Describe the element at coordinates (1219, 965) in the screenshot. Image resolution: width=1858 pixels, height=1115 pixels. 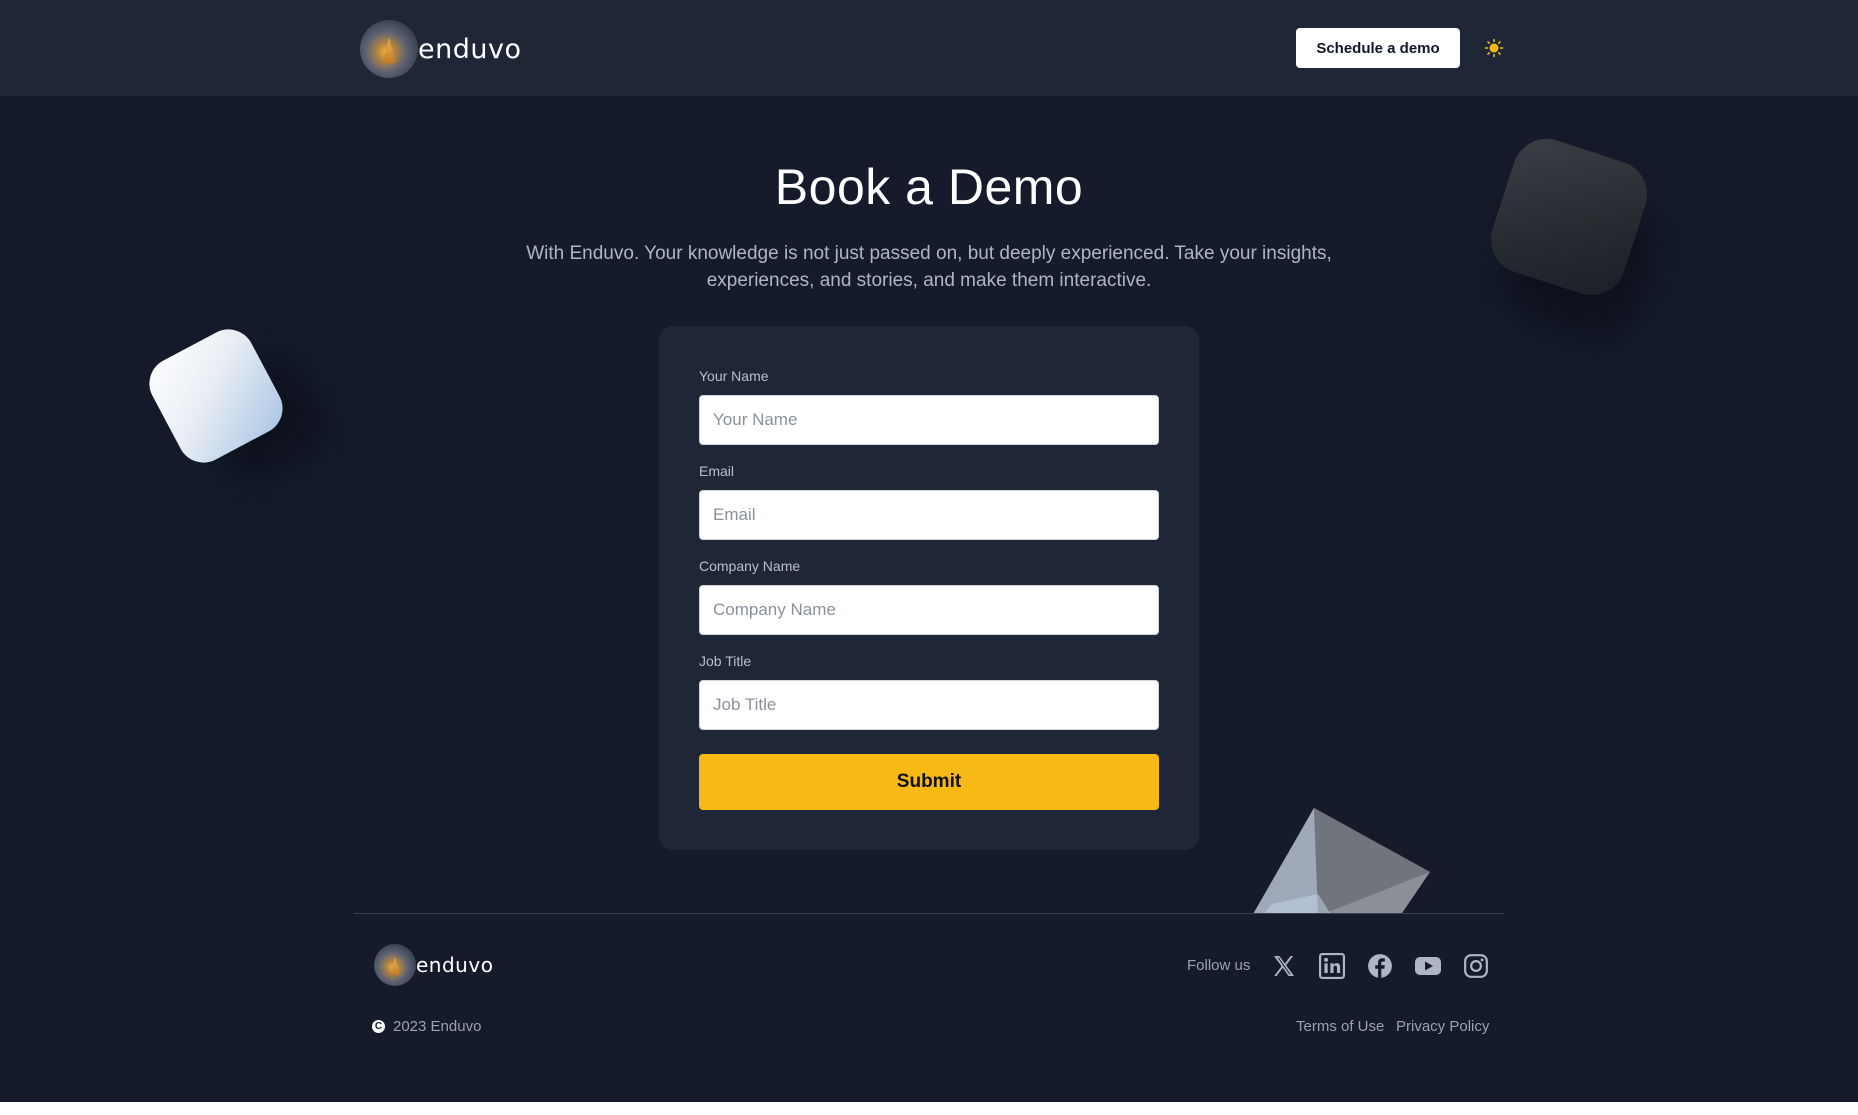
I see `follow-us-label: Follow us` at that location.